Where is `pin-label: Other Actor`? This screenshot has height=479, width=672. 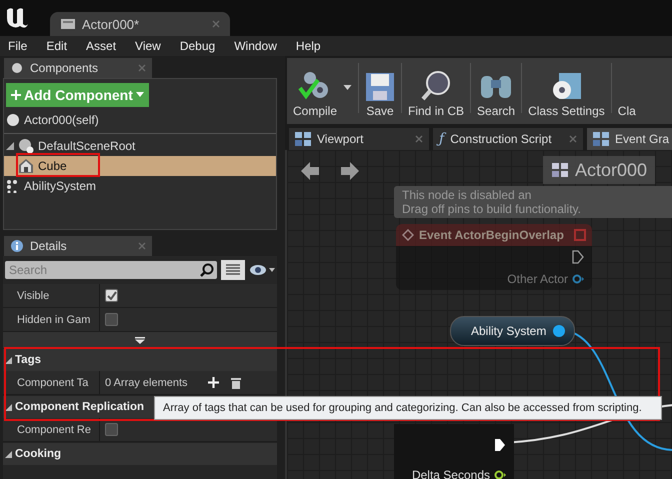 pin-label: Other Actor is located at coordinates (537, 279).